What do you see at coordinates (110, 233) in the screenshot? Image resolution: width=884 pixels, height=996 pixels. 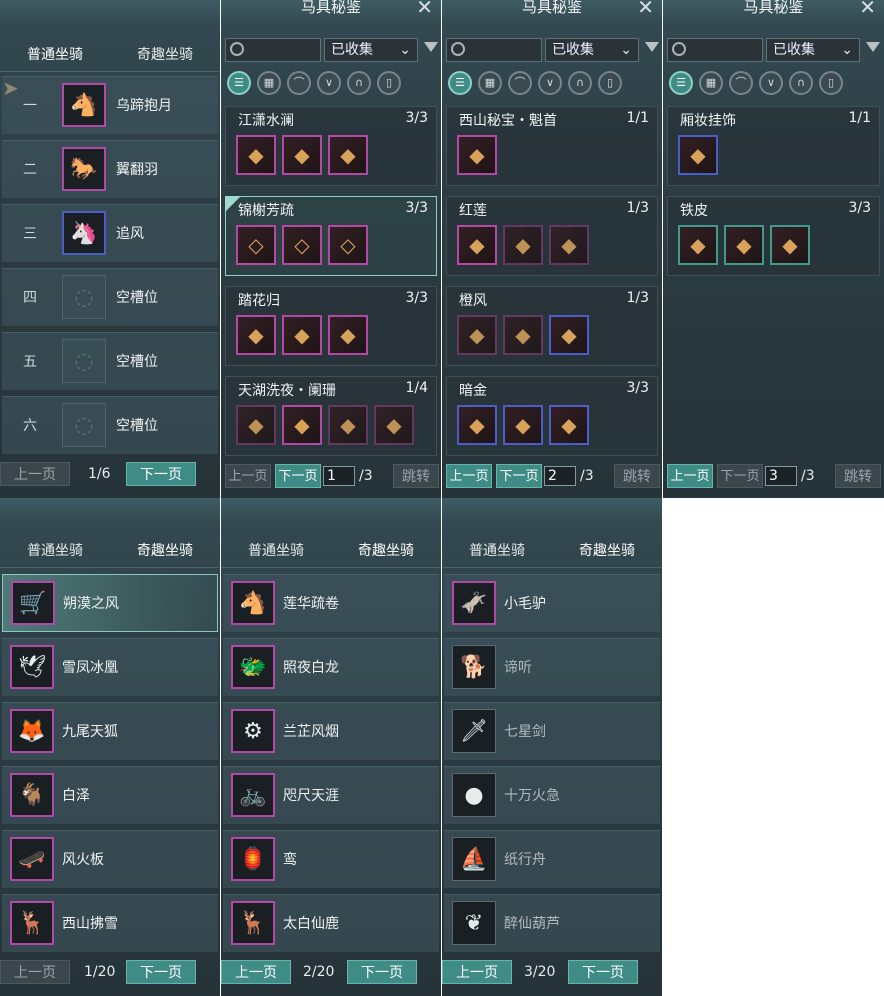 I see `mount-row-3: 三 🦄 追风` at bounding box center [110, 233].